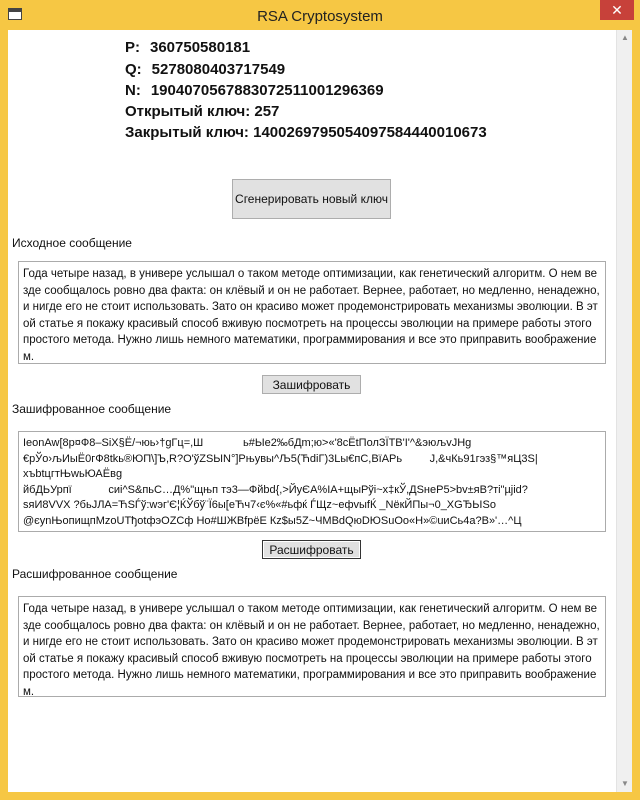  What do you see at coordinates (625, 38) in the screenshot?
I see `chevron-up-icon: ▲` at bounding box center [625, 38].